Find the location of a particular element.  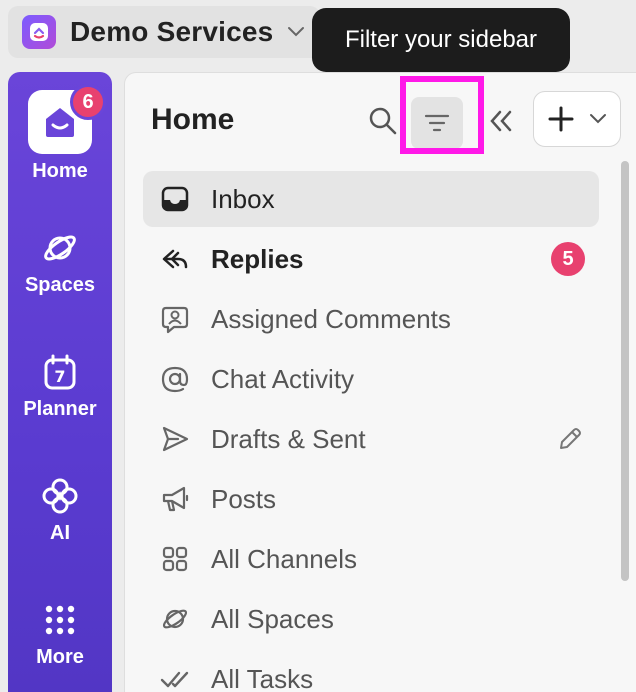

nav-item-inbox: Inbox is located at coordinates (371, 199).